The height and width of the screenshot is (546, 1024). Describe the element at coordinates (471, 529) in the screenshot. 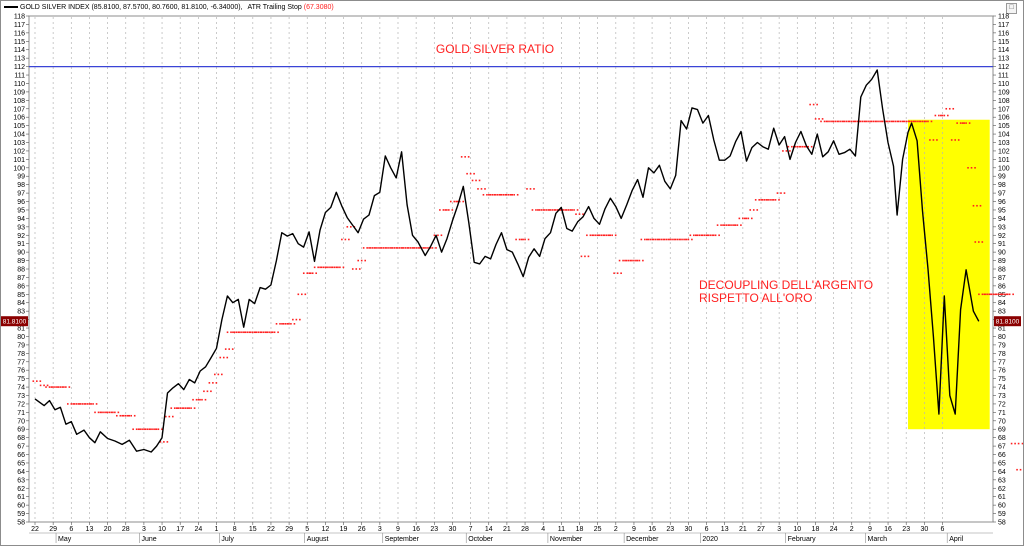

I see `x-tick-label: 7` at that location.